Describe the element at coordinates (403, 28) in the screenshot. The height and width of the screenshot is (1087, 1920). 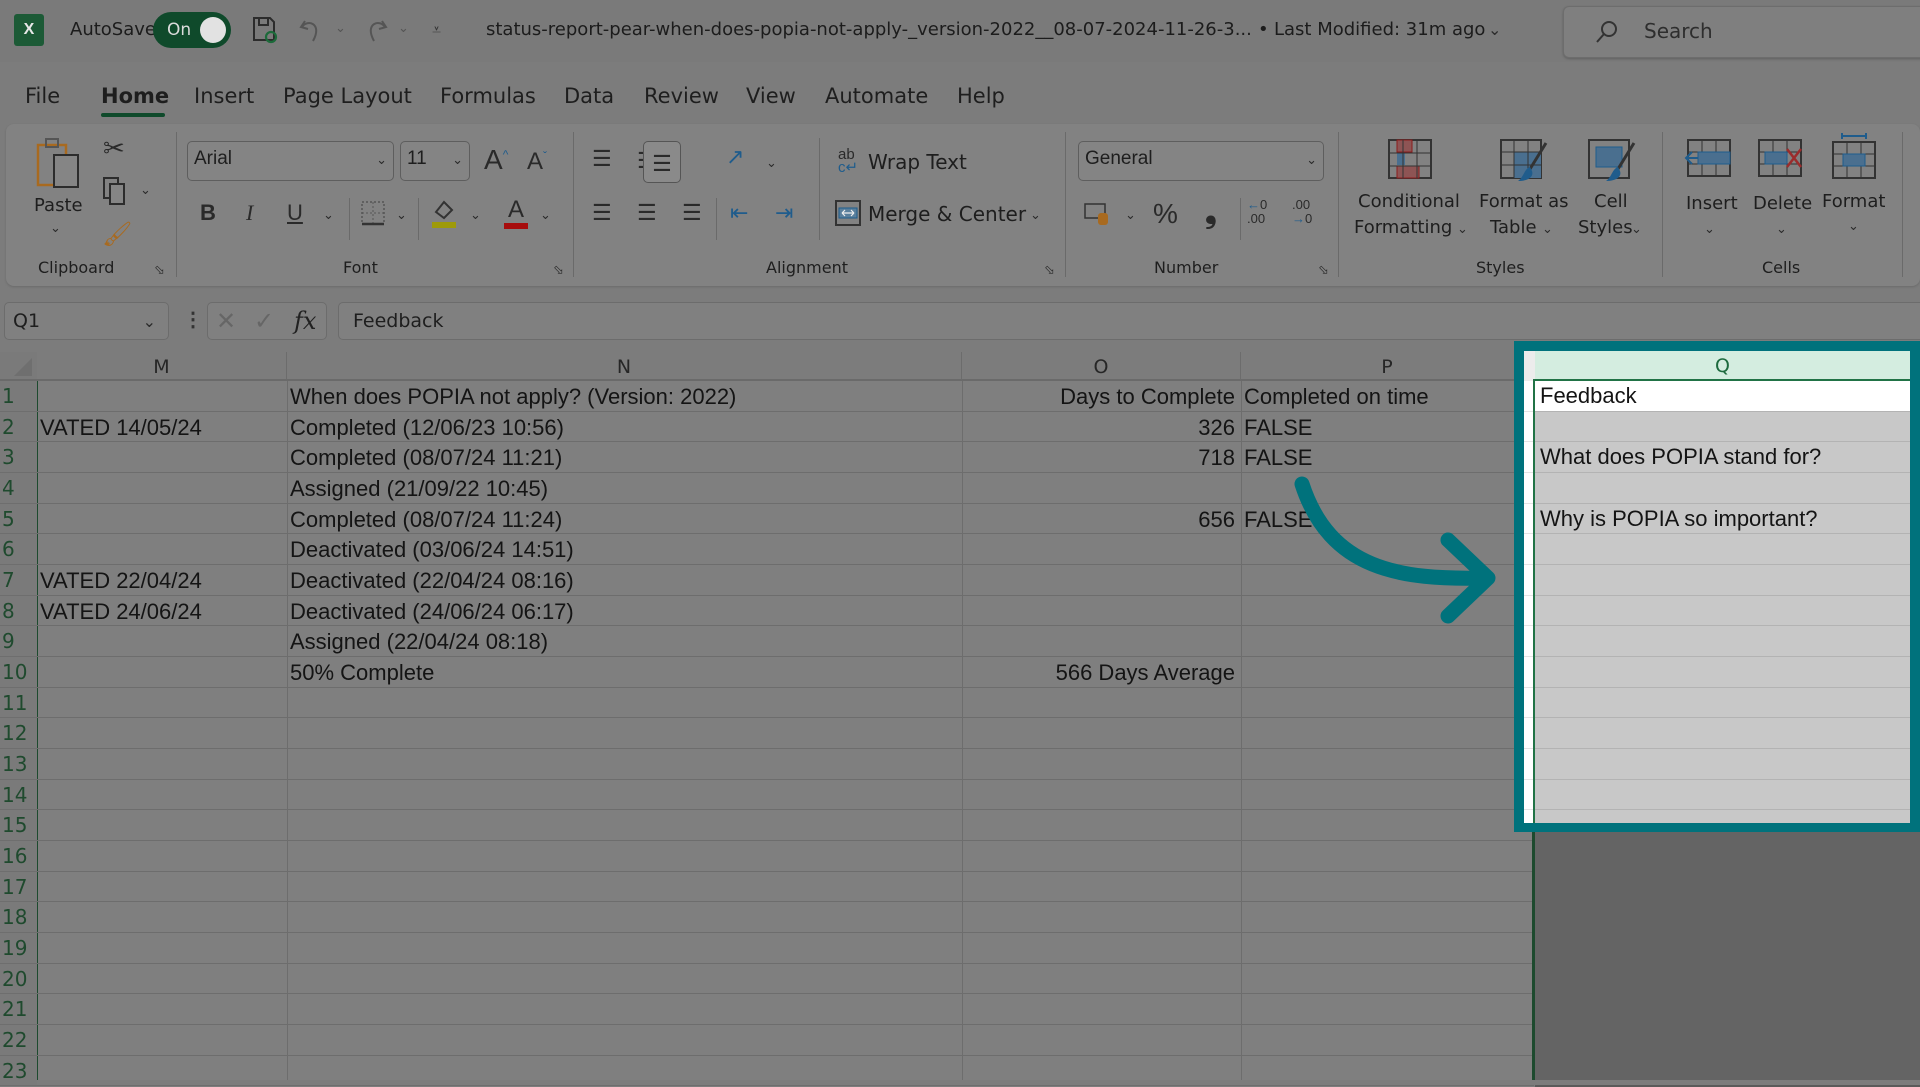
I see `redo-dropdown-icon: ⌄` at that location.